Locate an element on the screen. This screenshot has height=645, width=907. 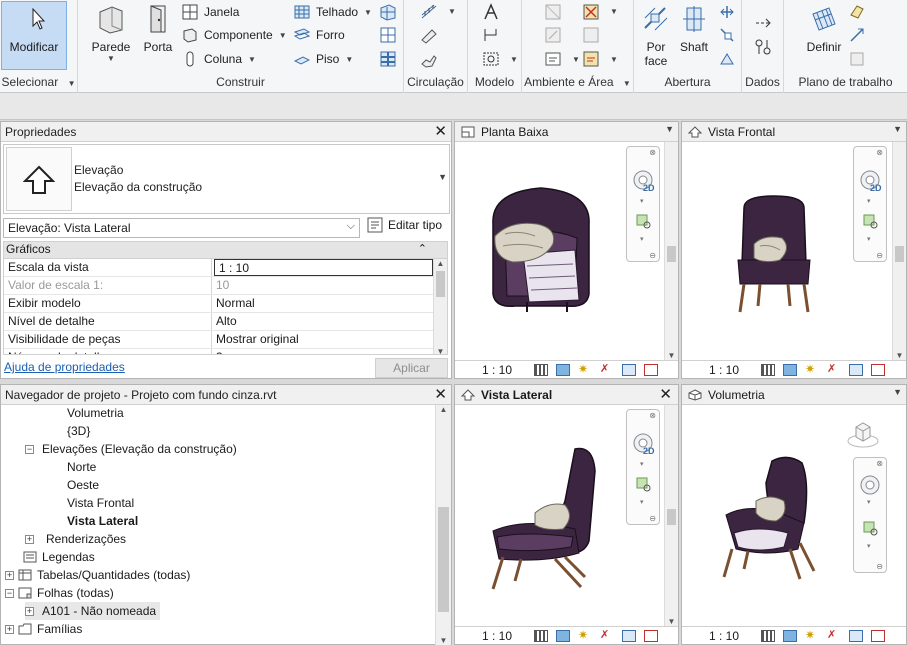
component-button: Componente ▼ is located at coordinates (234, 35).